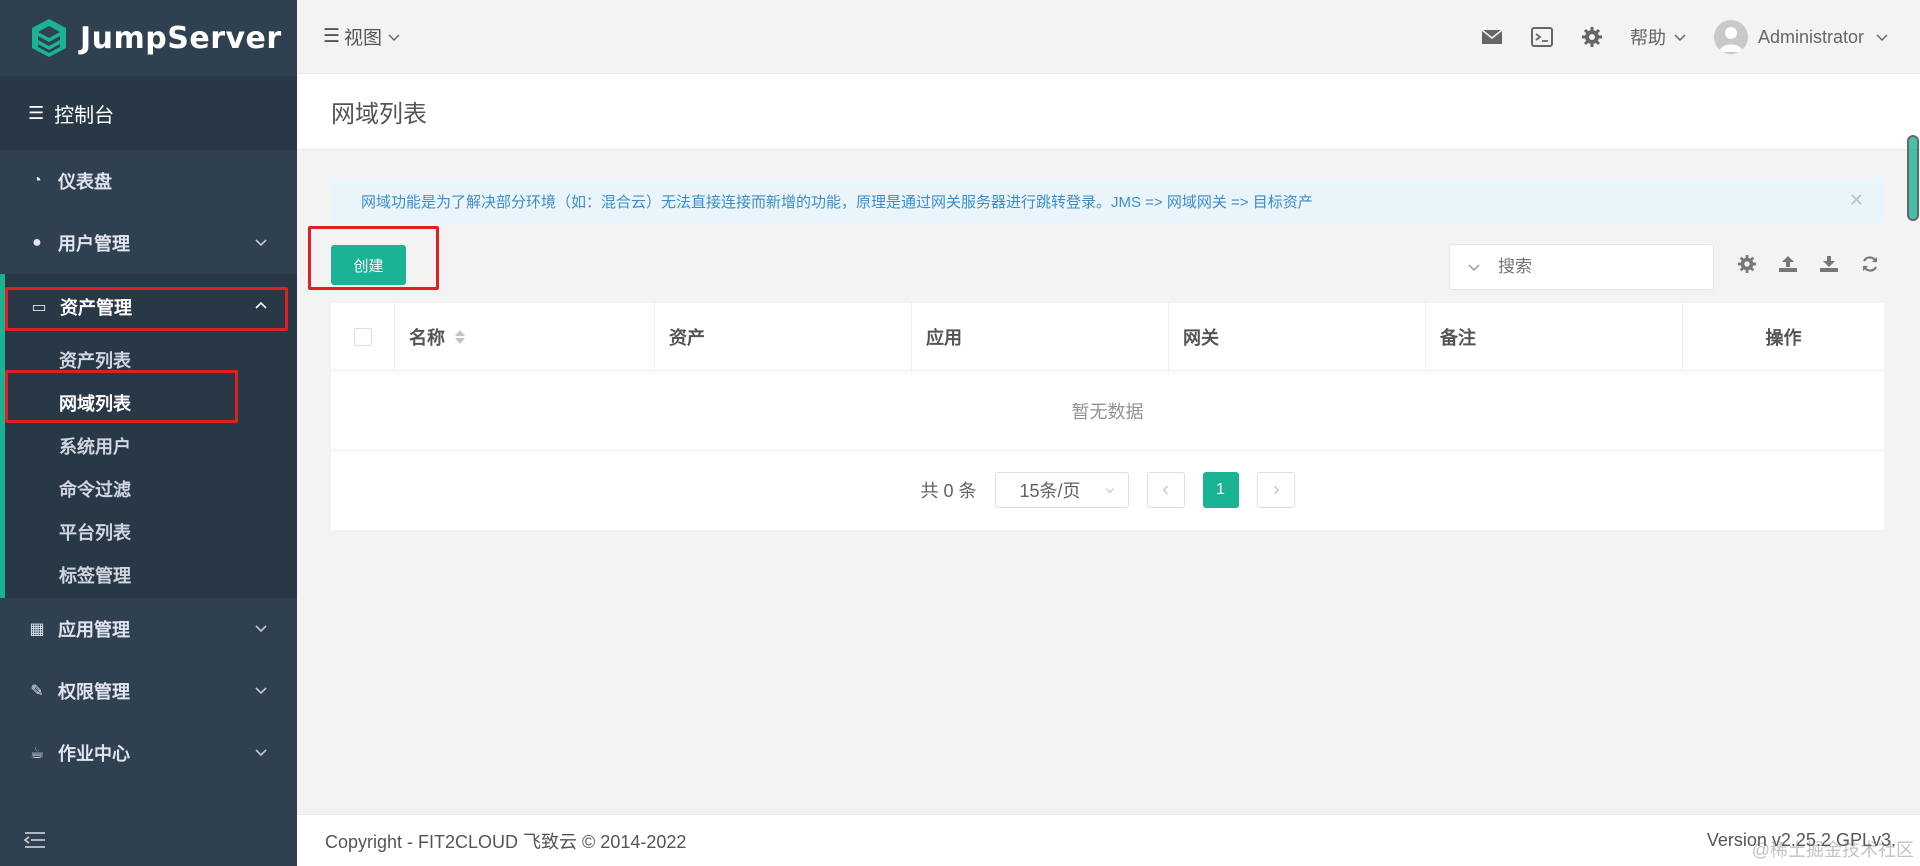 This screenshot has width=1920, height=866. Describe the element at coordinates (37, 180) in the screenshot. I see `dashboard-icon: ◔` at that location.